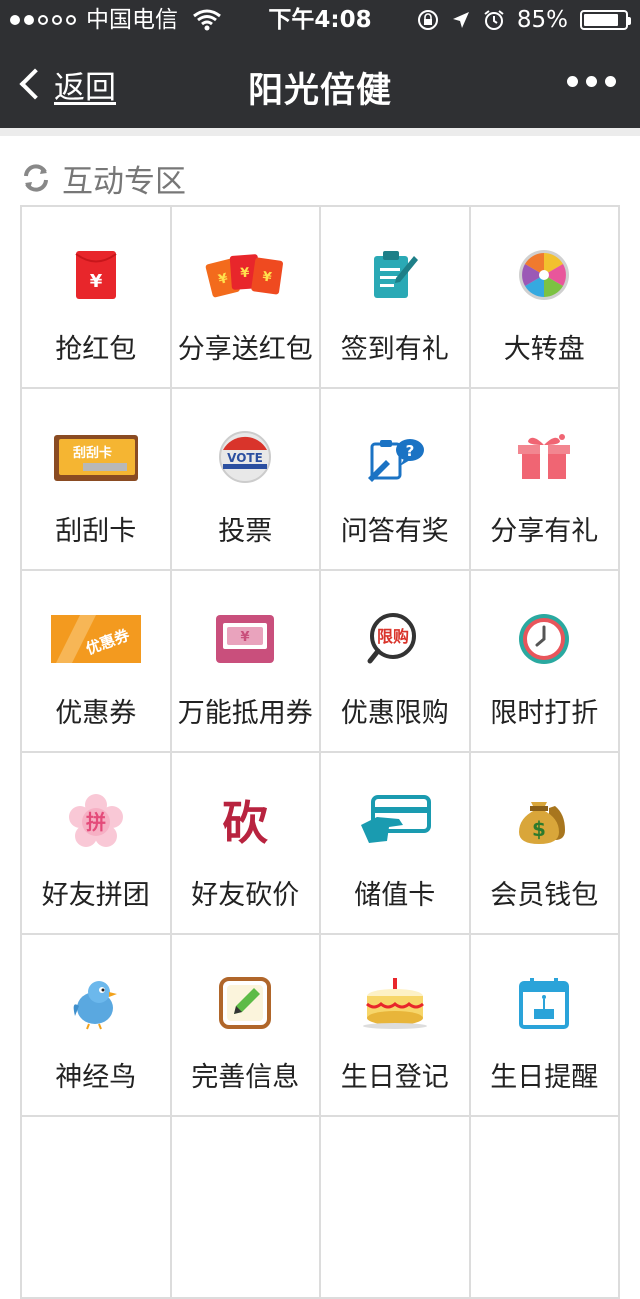 The height and width of the screenshot is (1299, 640). What do you see at coordinates (245, 1077) in the screenshot?
I see `grid-item-label: 完善信息` at bounding box center [245, 1077].